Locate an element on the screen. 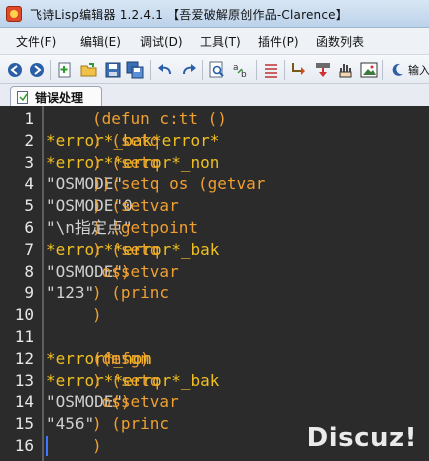  line-number: 1 is located at coordinates (29, 118).